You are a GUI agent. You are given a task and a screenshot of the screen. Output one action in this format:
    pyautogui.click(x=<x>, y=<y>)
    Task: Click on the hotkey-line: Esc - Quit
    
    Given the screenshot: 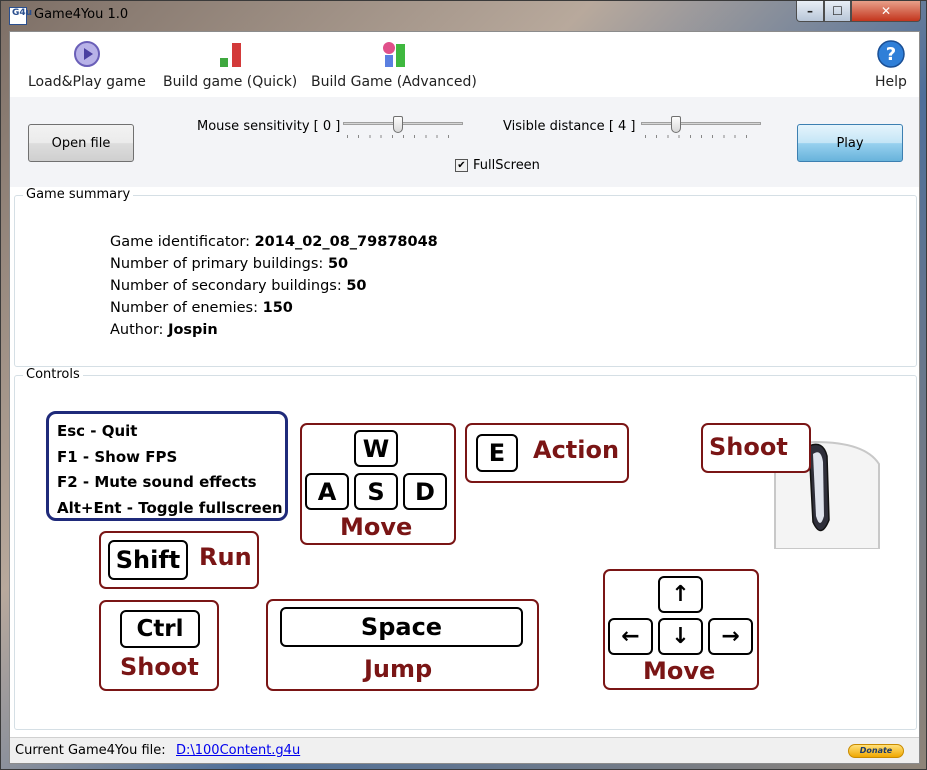 What is the action you would take?
    pyautogui.click(x=97, y=431)
    